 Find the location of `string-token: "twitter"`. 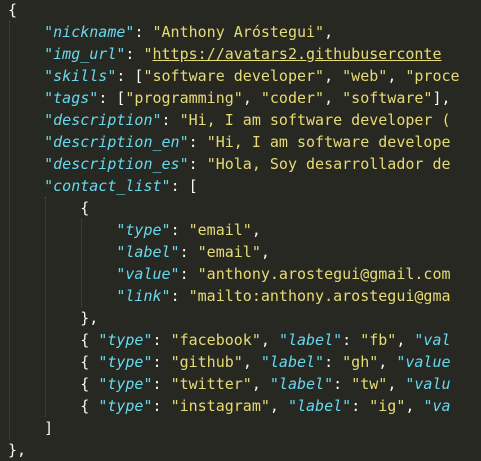

string-token: "twitter" is located at coordinates (211, 384).